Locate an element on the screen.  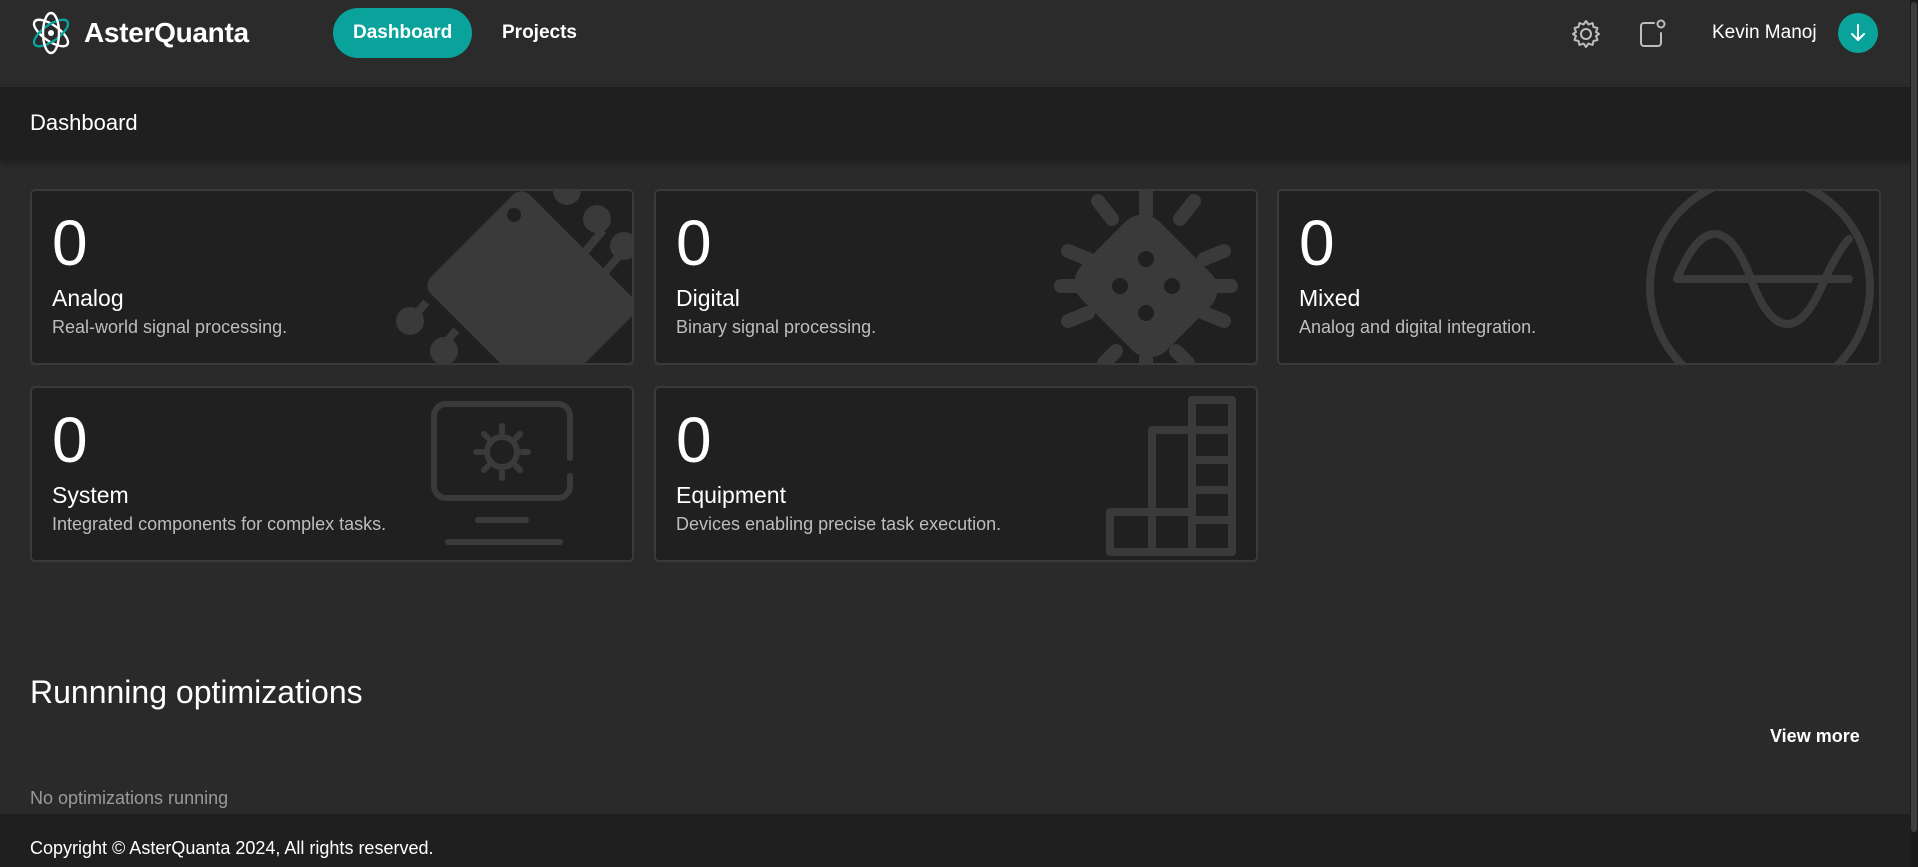
optimizations-title: Runnning optimizations is located at coordinates (196, 692).